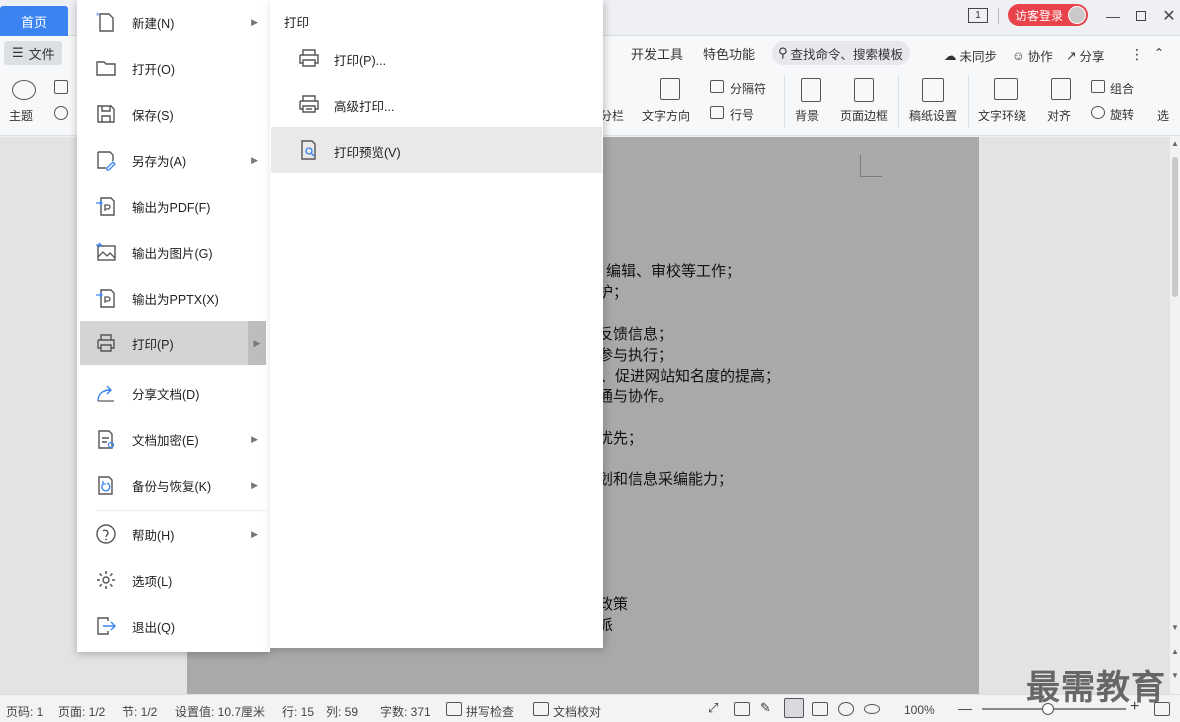  What do you see at coordinates (742, 709) in the screenshot?
I see `read-mode-icon` at bounding box center [742, 709].